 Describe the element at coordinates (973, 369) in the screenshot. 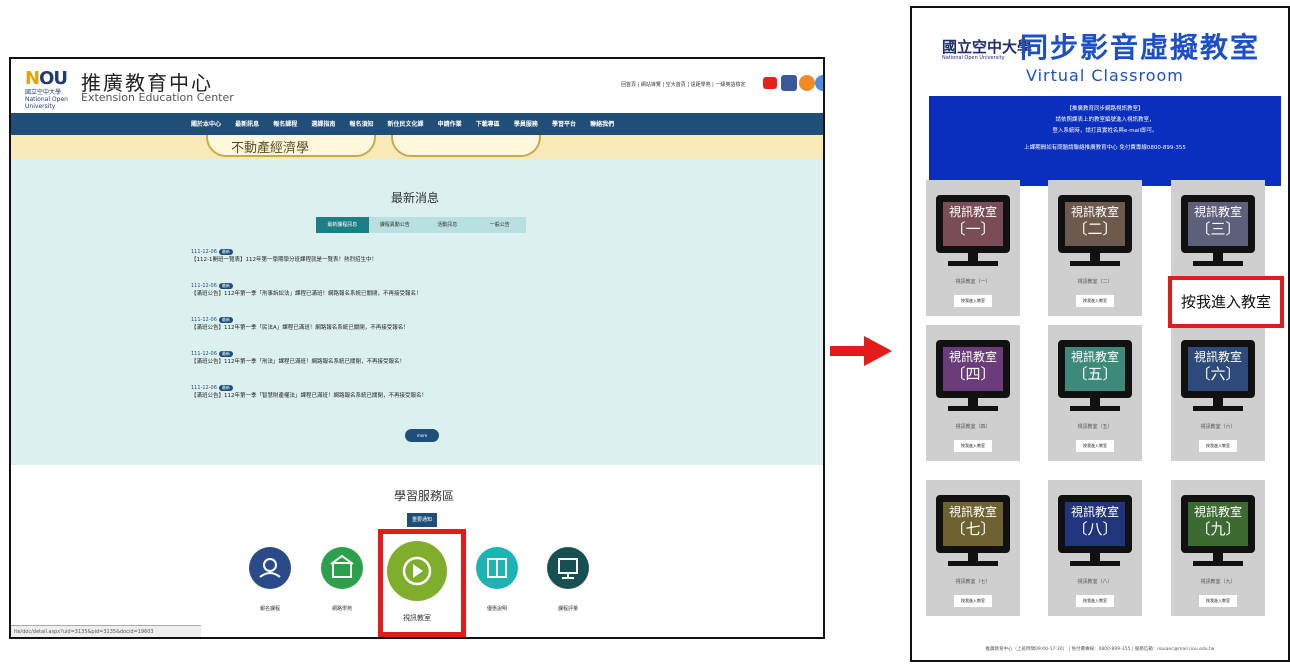

I see `monitor-icon: 視訊教室 〔四〕` at that location.